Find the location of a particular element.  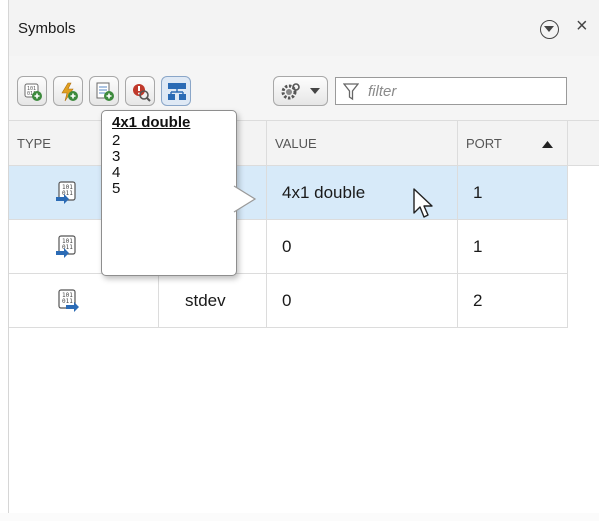

add-input-symbol-button: 101 011 is located at coordinates (32, 91).